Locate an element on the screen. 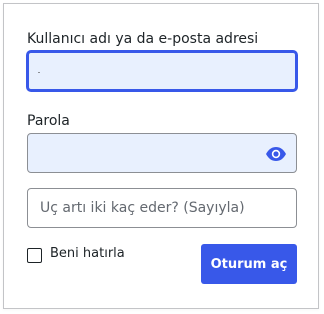 This screenshot has width=324, height=314. captcha-input is located at coordinates (162, 208).